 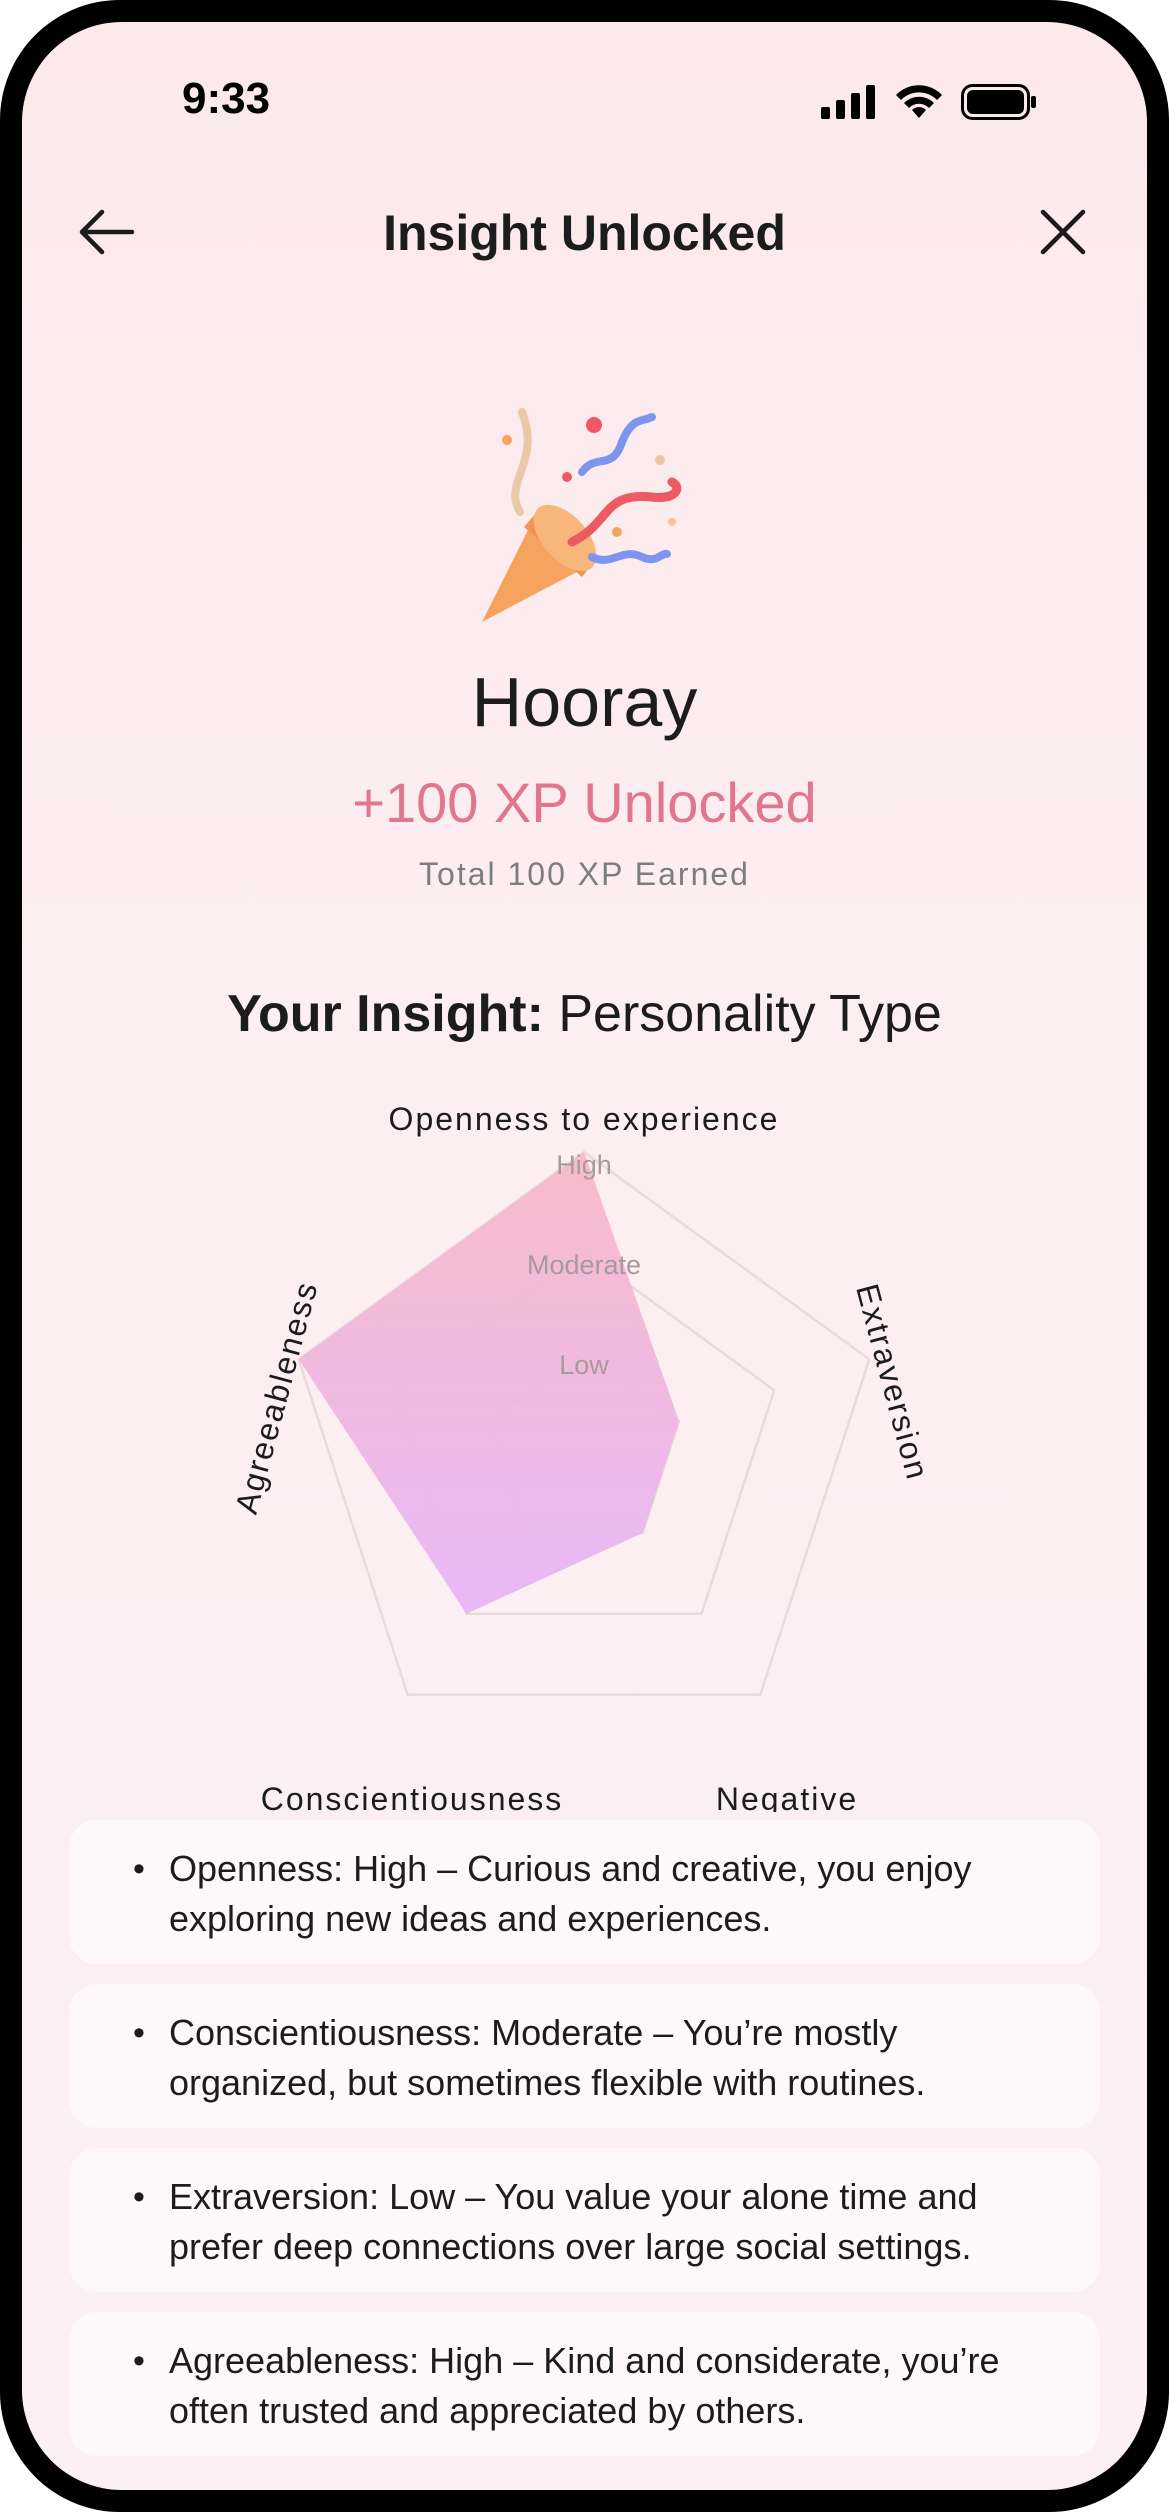 I want to click on status-icons, so click(x=929, y=102).